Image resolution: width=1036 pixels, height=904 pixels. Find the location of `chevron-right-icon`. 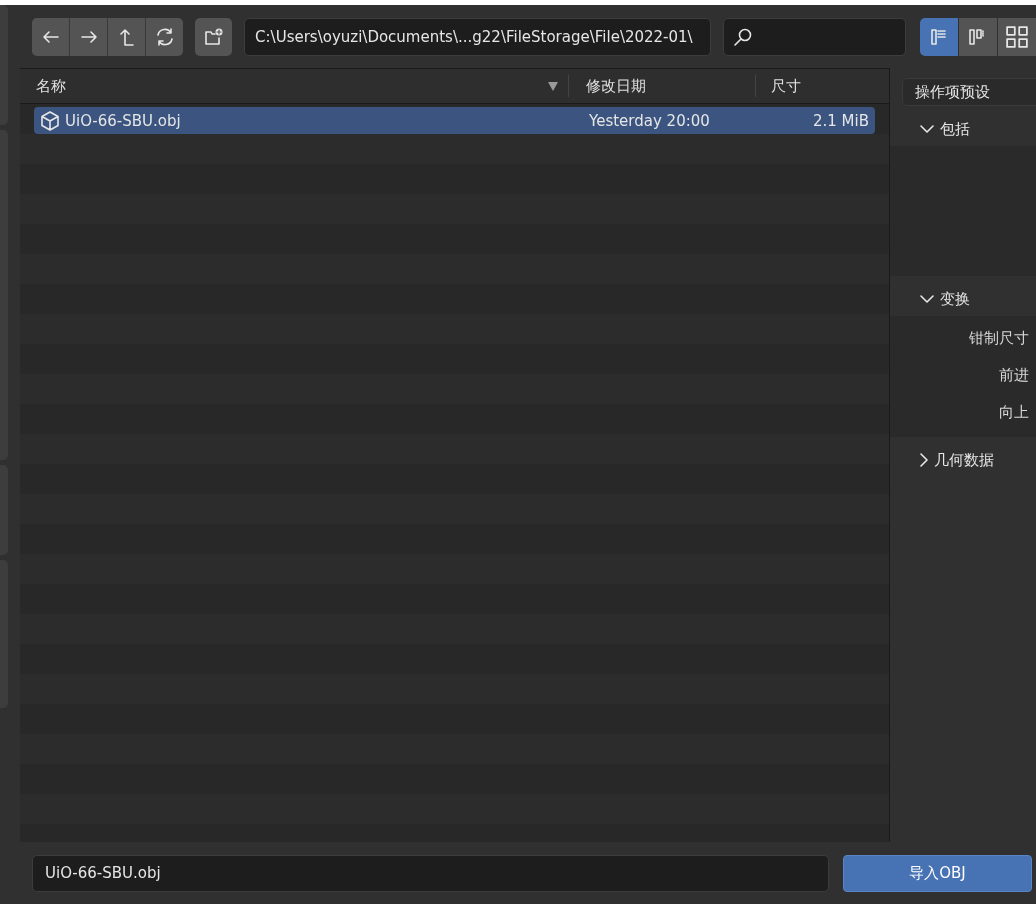

chevron-right-icon is located at coordinates (924, 460).